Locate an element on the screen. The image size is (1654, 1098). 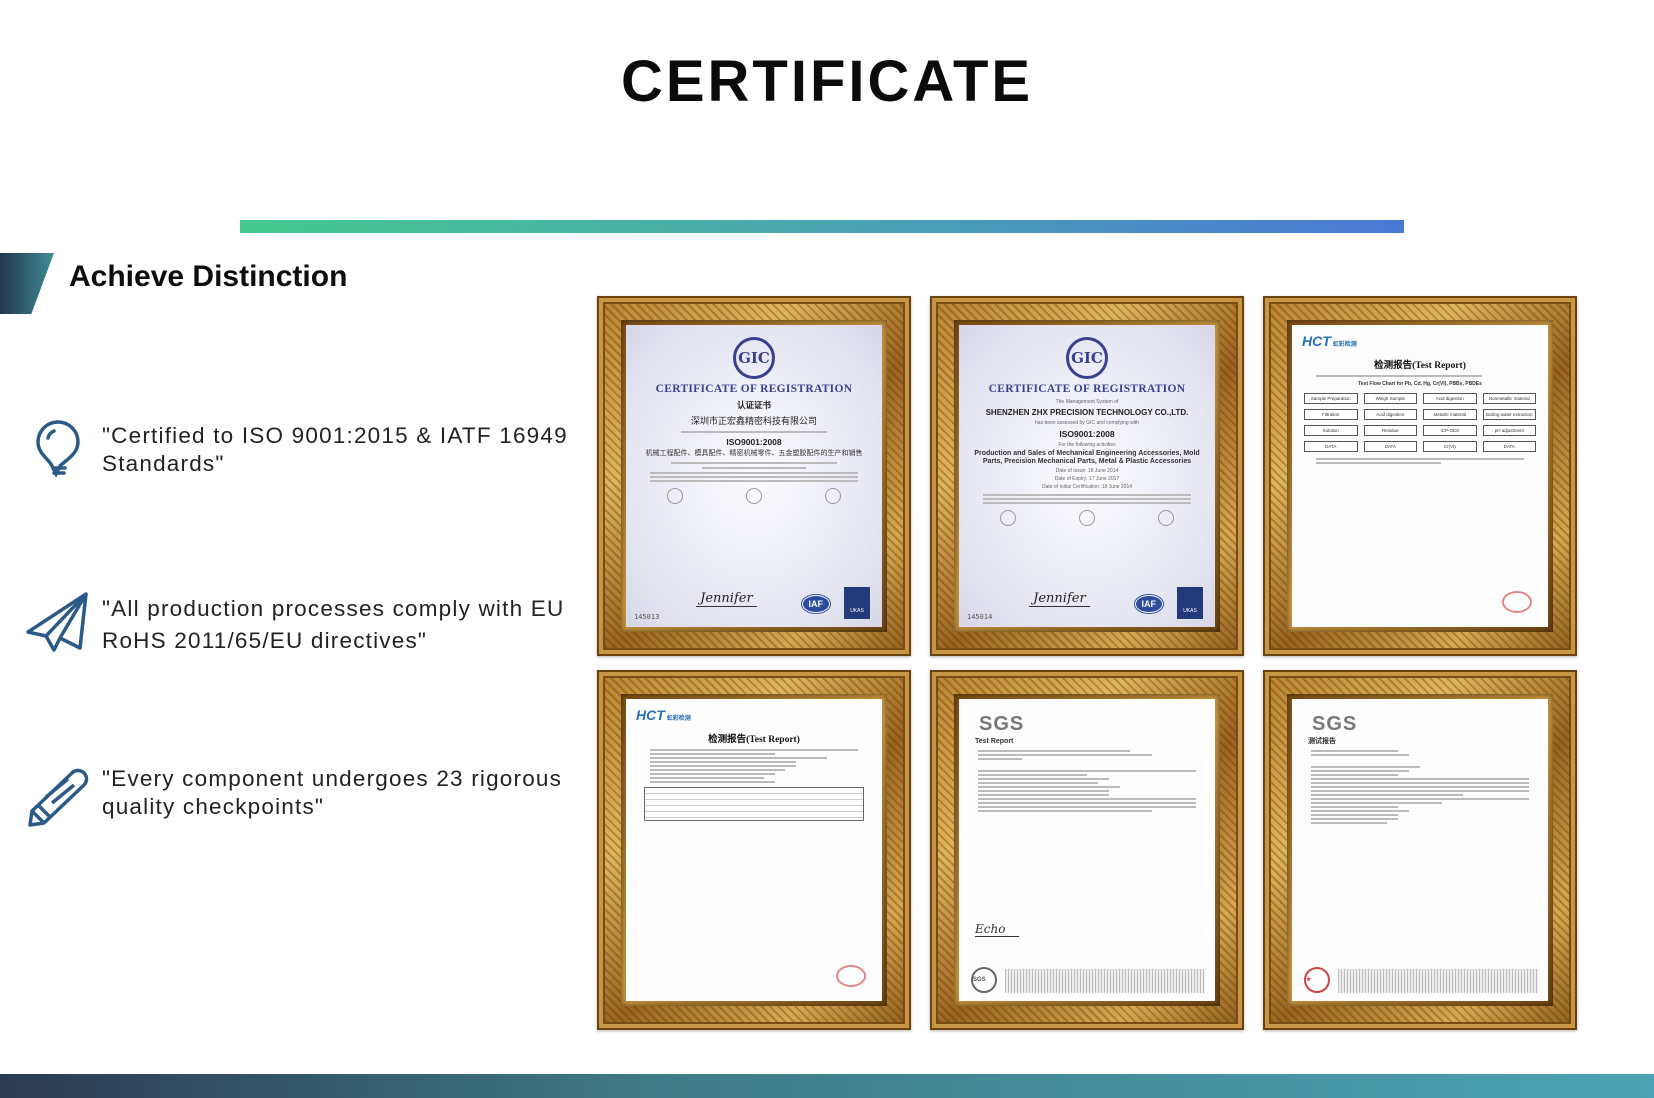
certificate-issue-date: Date of Issue: 18 June 2014 is located at coordinates (1087, 471).